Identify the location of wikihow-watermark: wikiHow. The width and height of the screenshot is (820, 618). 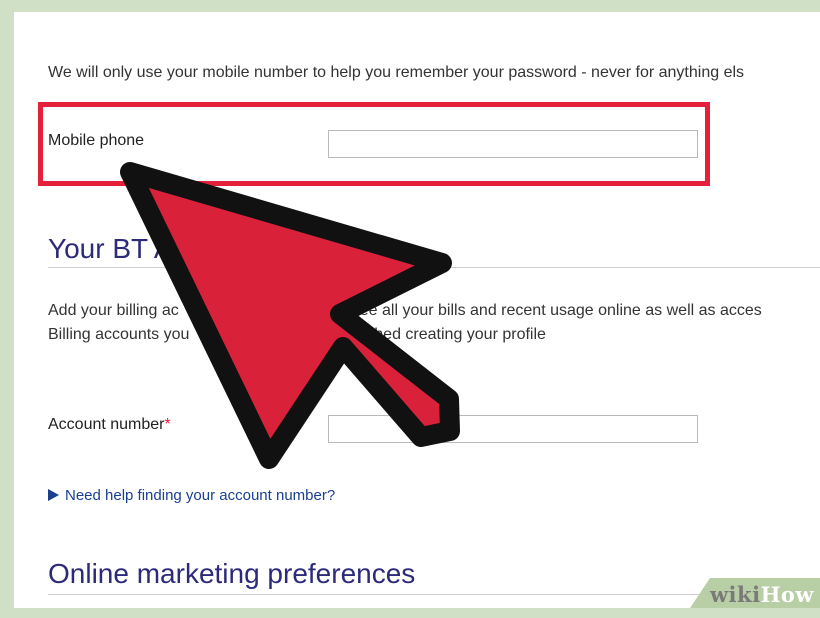
(762, 594).